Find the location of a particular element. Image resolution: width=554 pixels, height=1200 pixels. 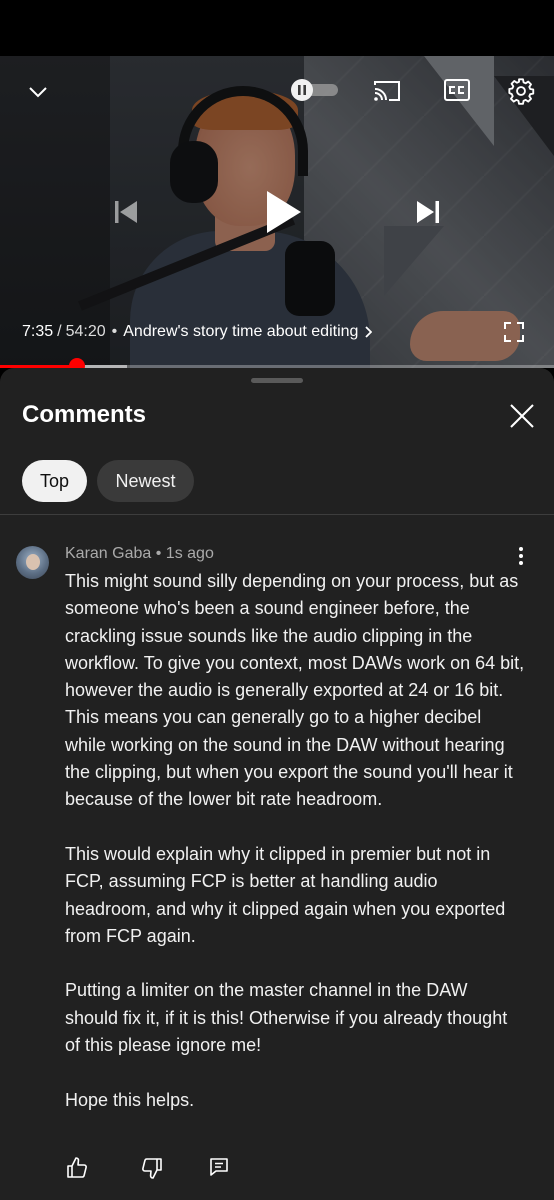

divider is located at coordinates (277, 514).